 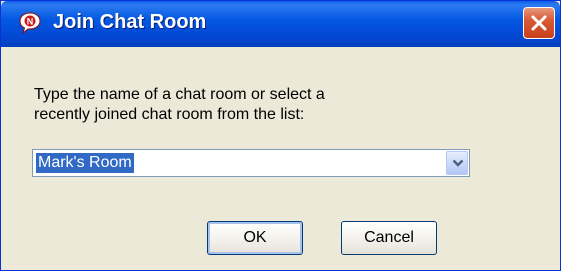 I want to click on svg-text: N, so click(x=30, y=22).